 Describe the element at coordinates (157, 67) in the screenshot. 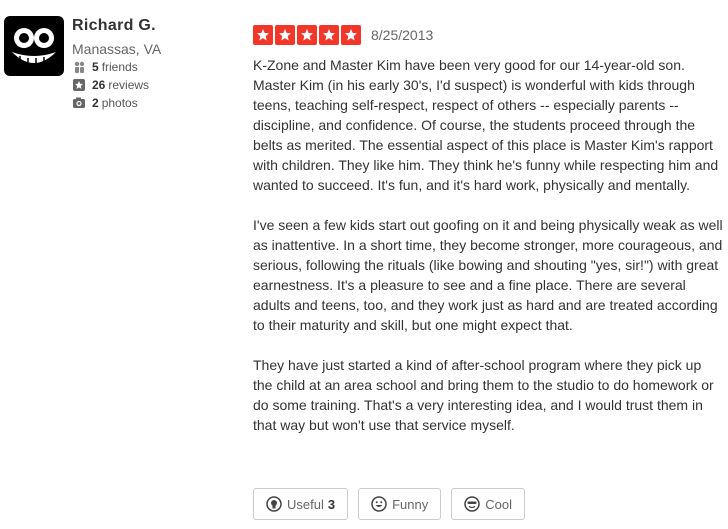

I see `friends-stat: 5 friends` at that location.